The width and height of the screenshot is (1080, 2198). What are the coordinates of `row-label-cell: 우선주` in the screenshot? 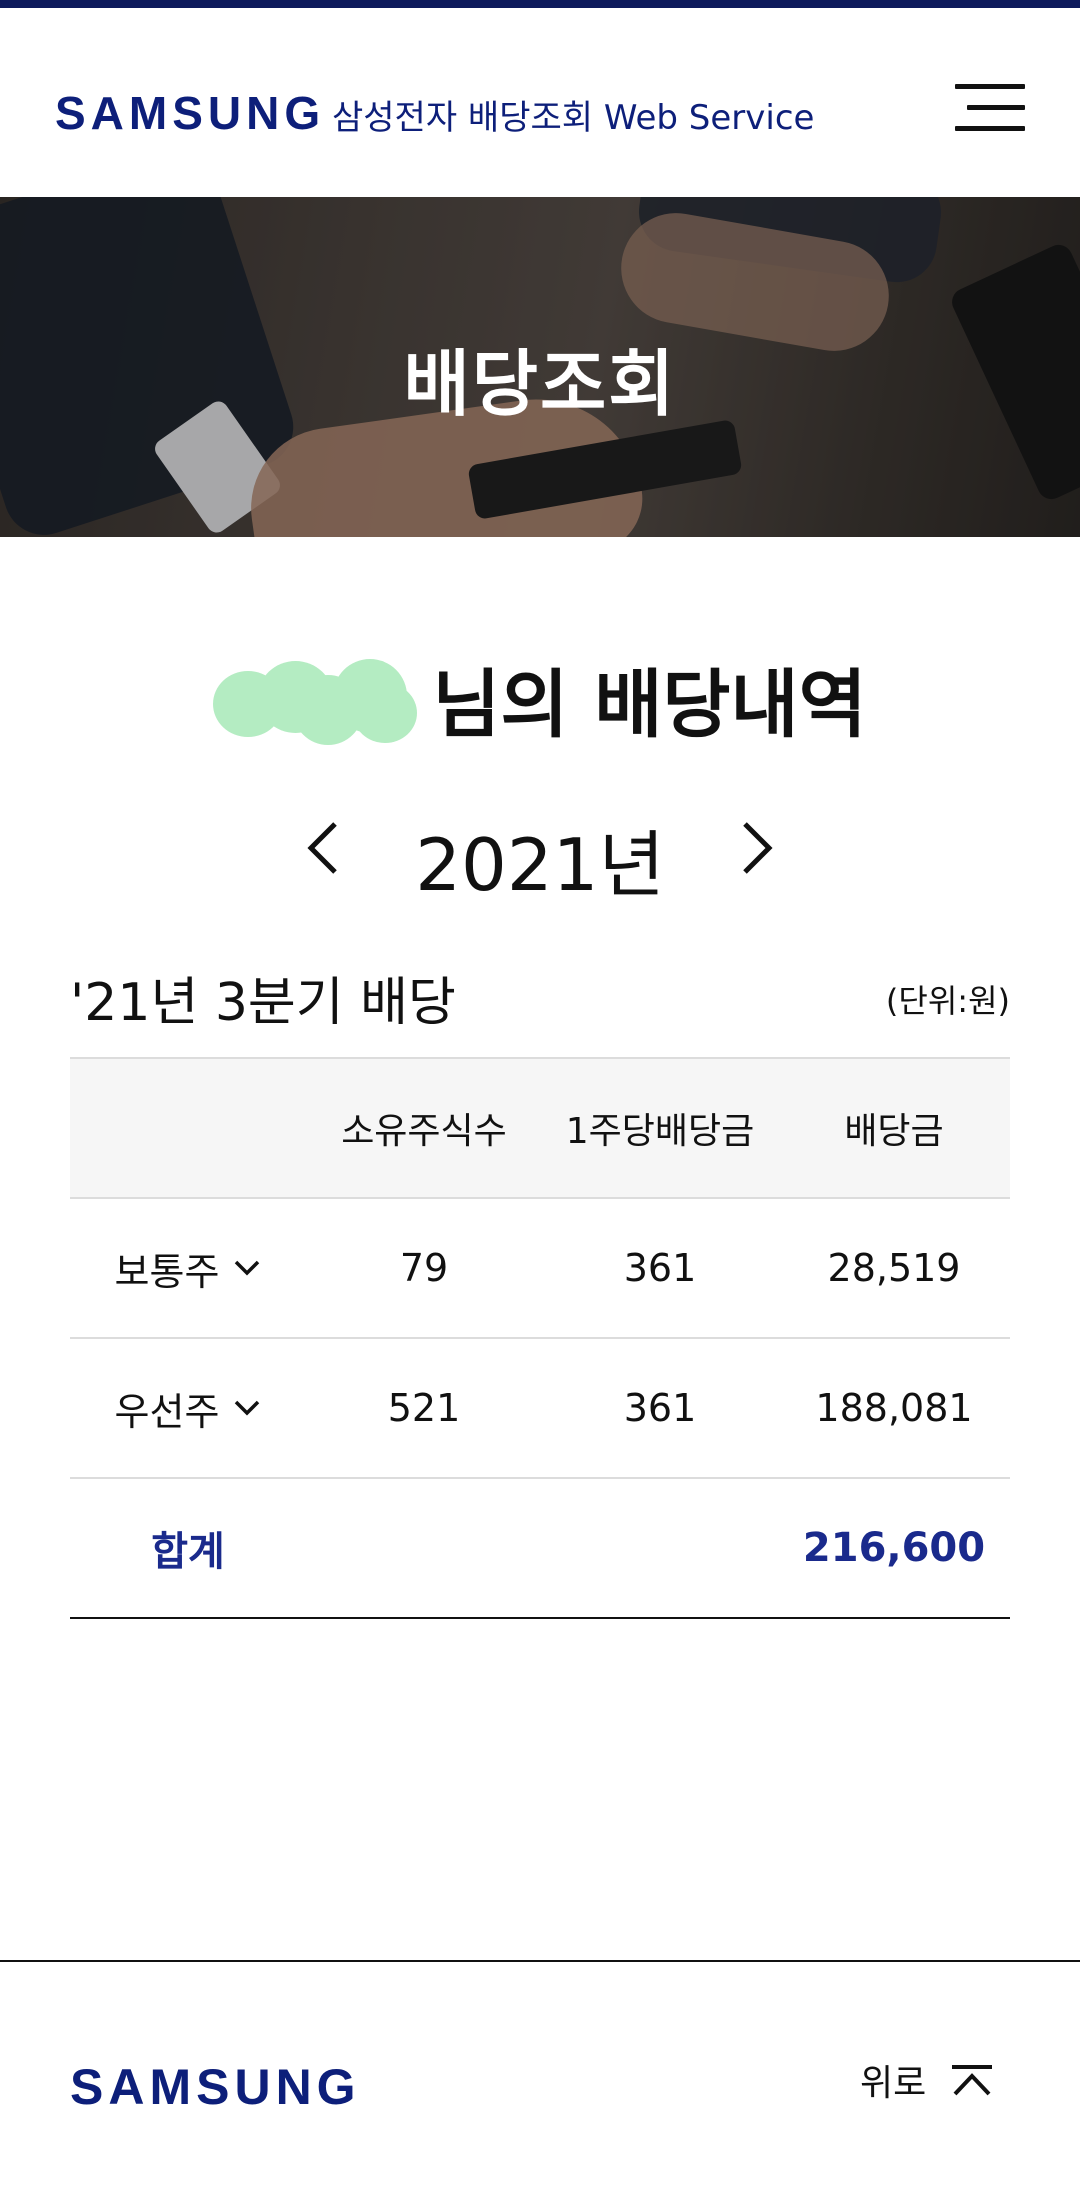 It's located at (188, 1408).